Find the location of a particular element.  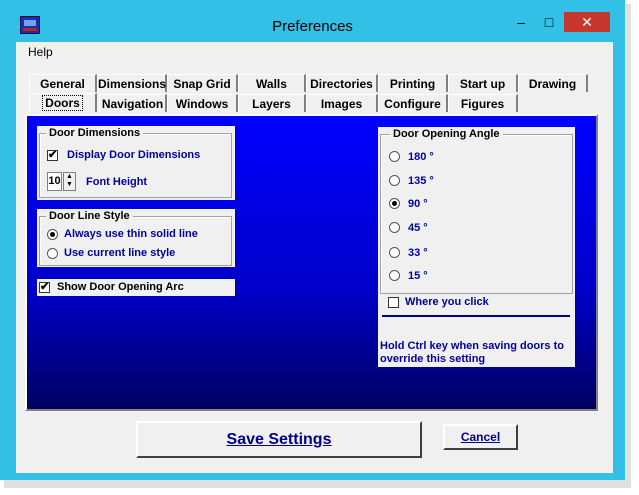

display-dimensions-checkbox: ✔ is located at coordinates (52, 155).